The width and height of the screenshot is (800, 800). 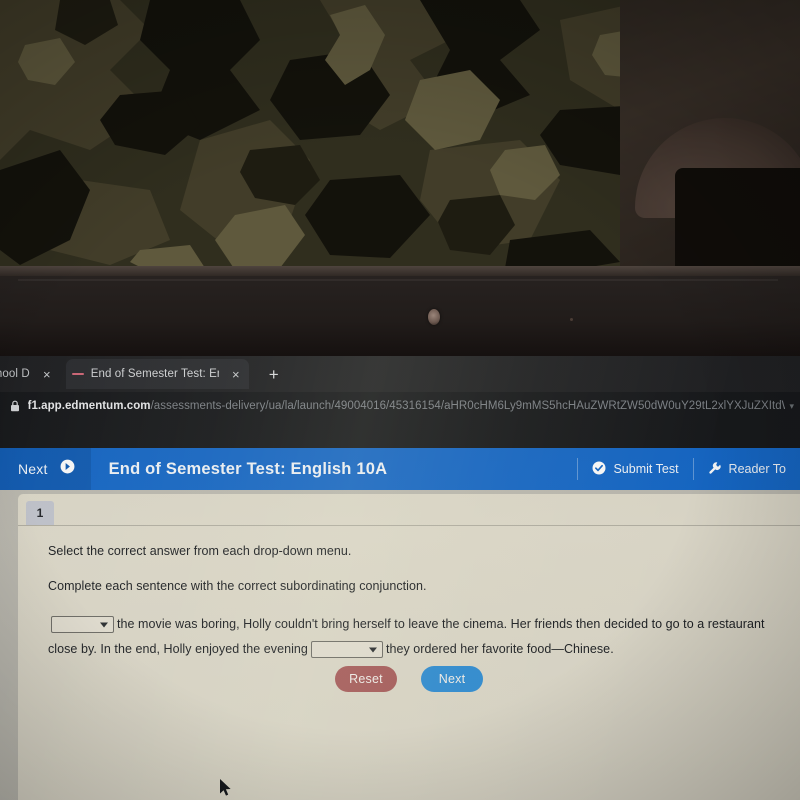 I want to click on assessment-title: End of Semester Test: English 10A, so click(x=248, y=468).